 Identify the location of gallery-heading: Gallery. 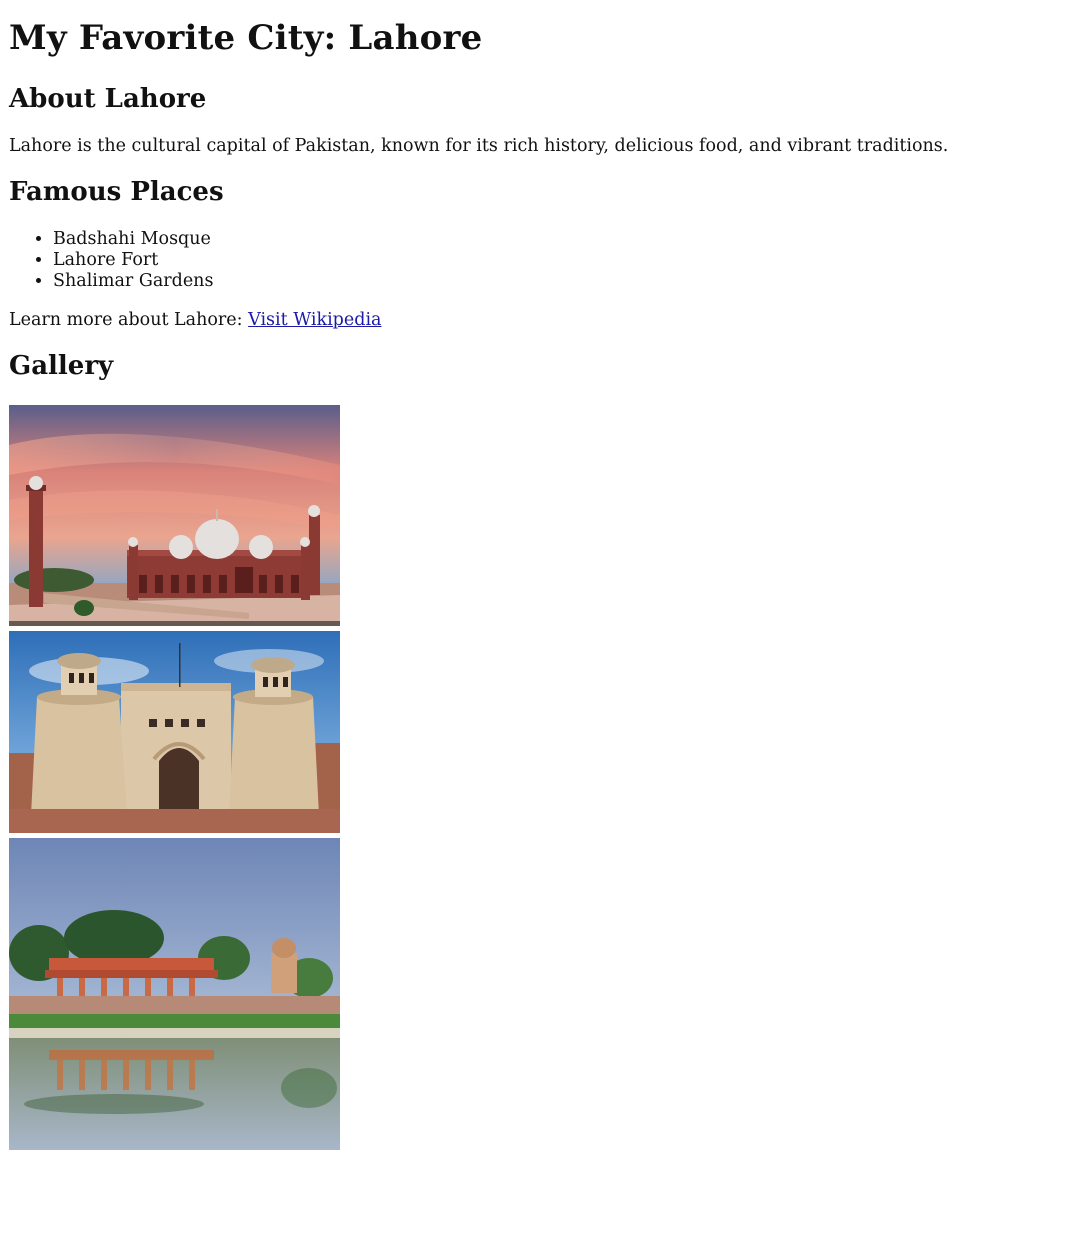
(61, 366).